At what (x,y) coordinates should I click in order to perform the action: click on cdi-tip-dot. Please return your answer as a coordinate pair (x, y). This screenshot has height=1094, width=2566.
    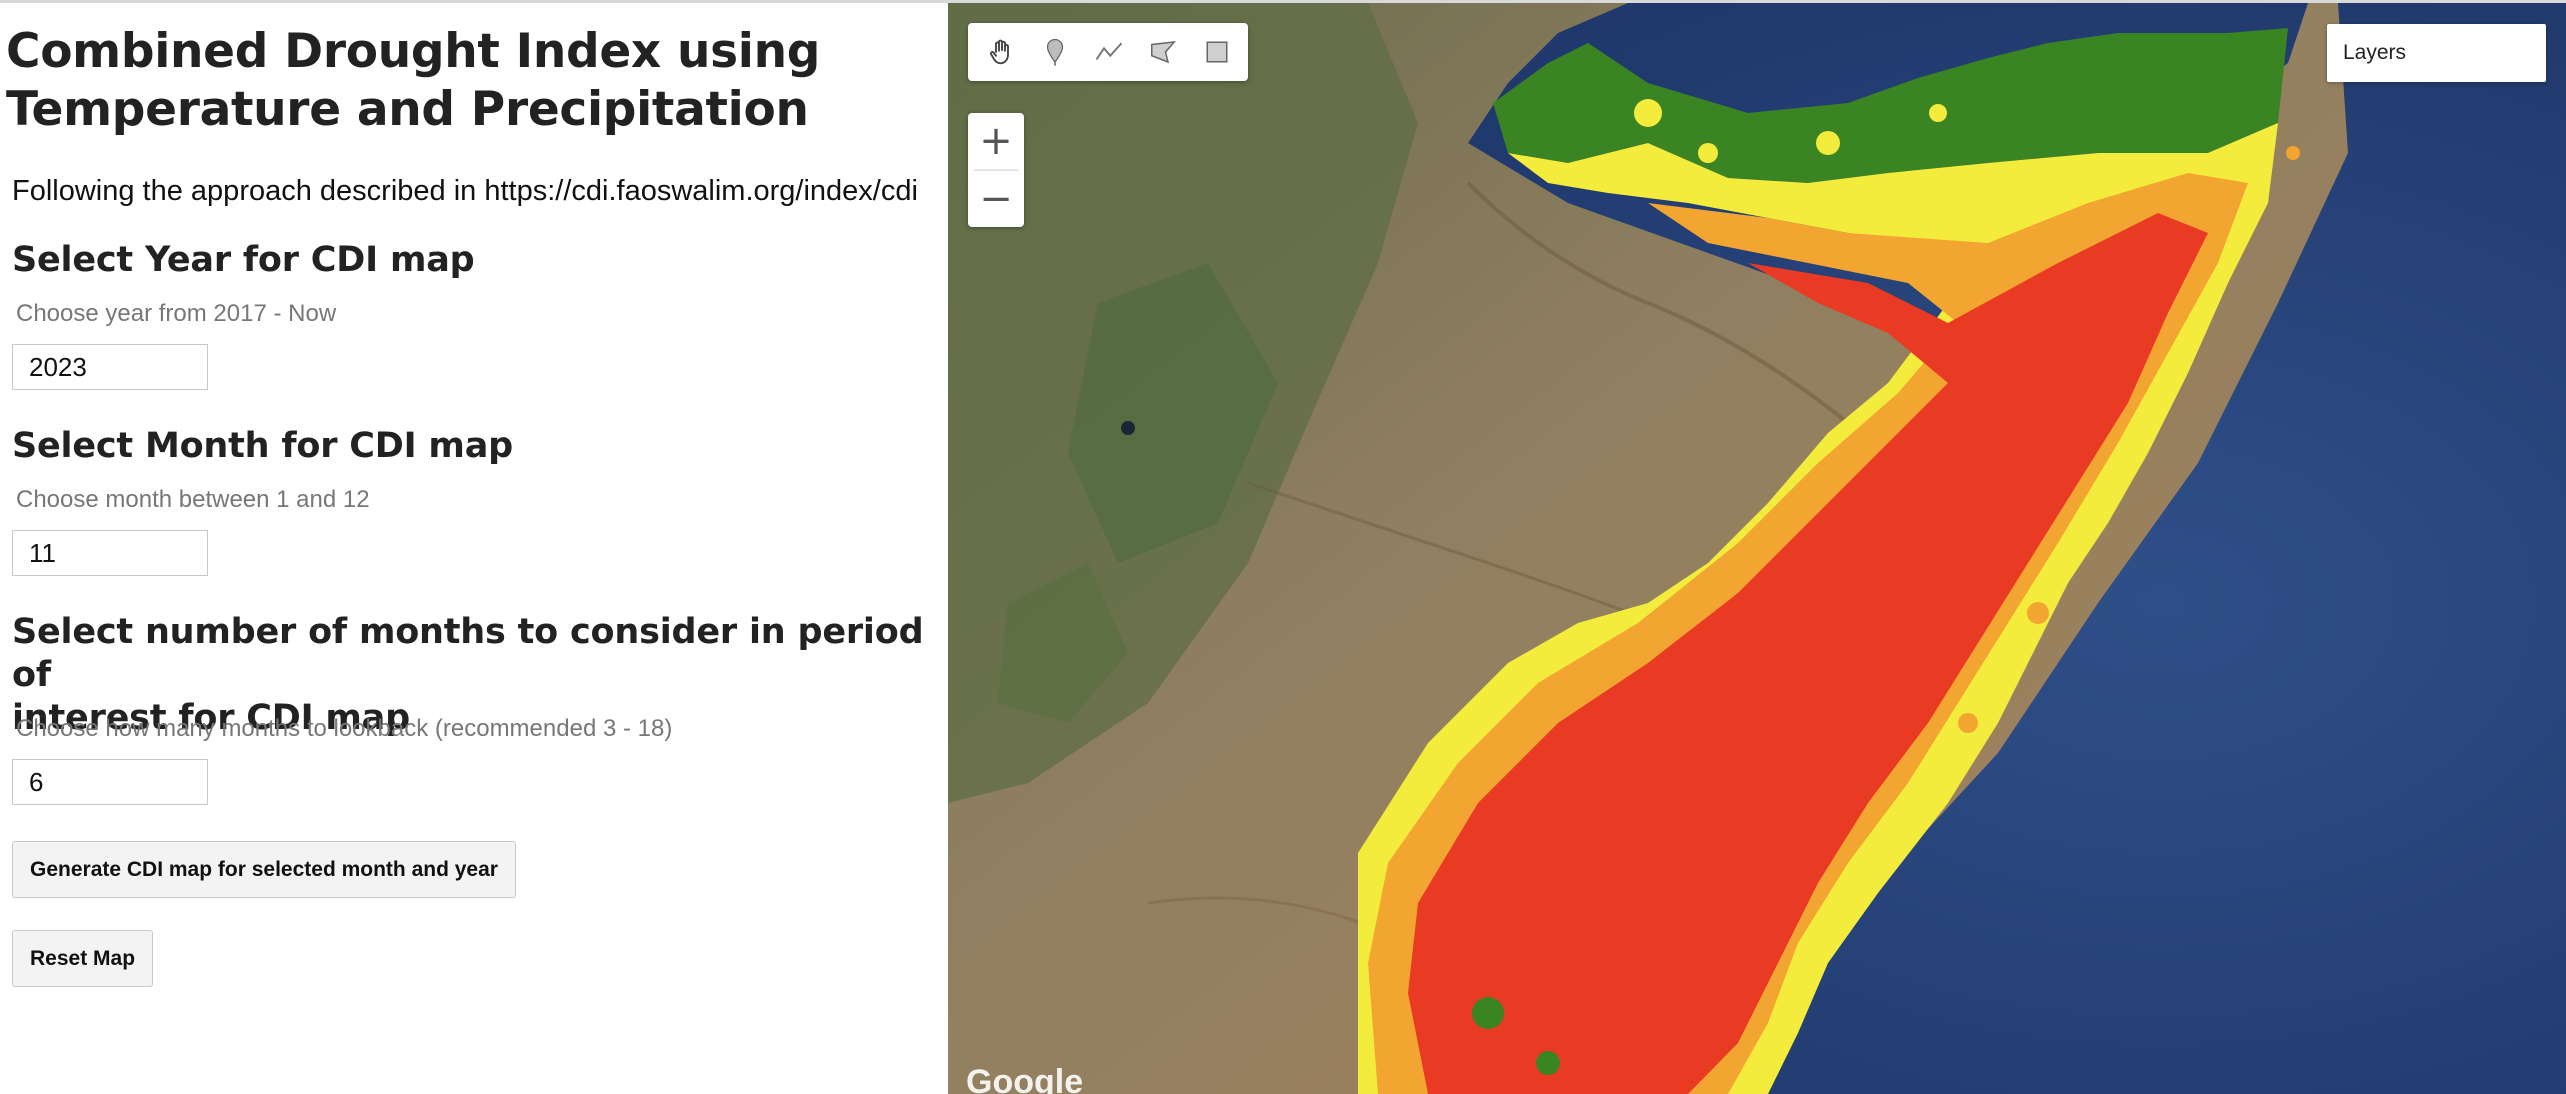
    Looking at the image, I should click on (2293, 153).